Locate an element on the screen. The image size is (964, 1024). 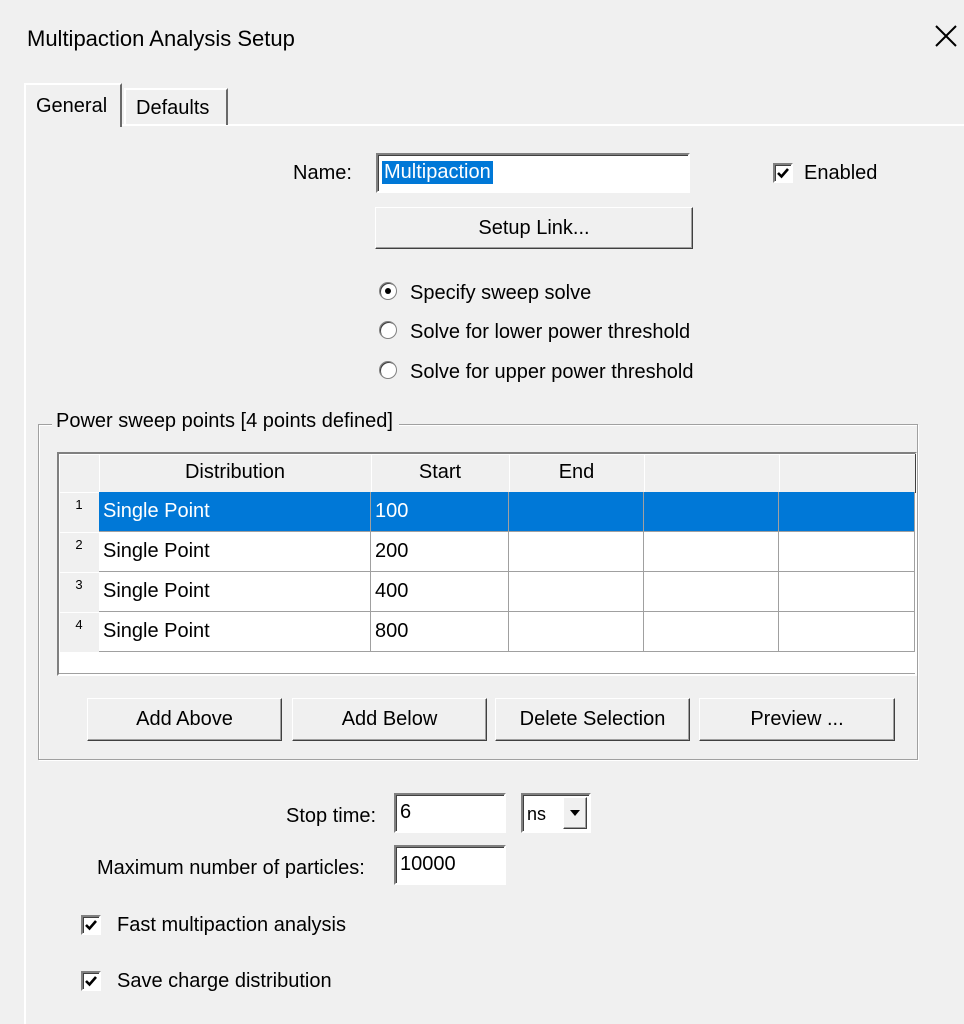
radio-specify-sweep is located at coordinates (388, 291).